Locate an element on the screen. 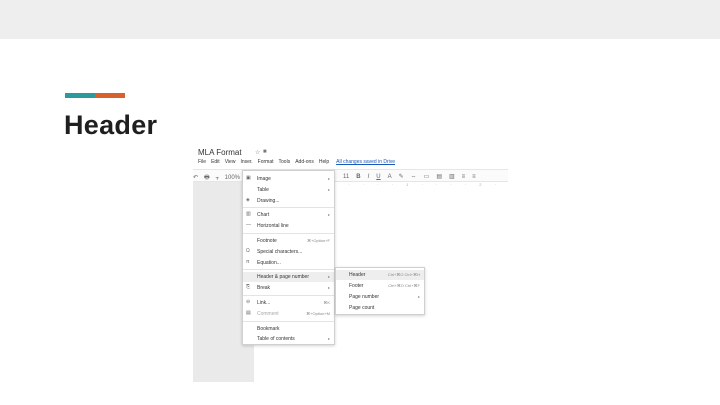 This screenshot has height=405, width=720. submenu-item: Footer Ctrl+⌘O Ctrl+⌘F is located at coordinates (380, 286).